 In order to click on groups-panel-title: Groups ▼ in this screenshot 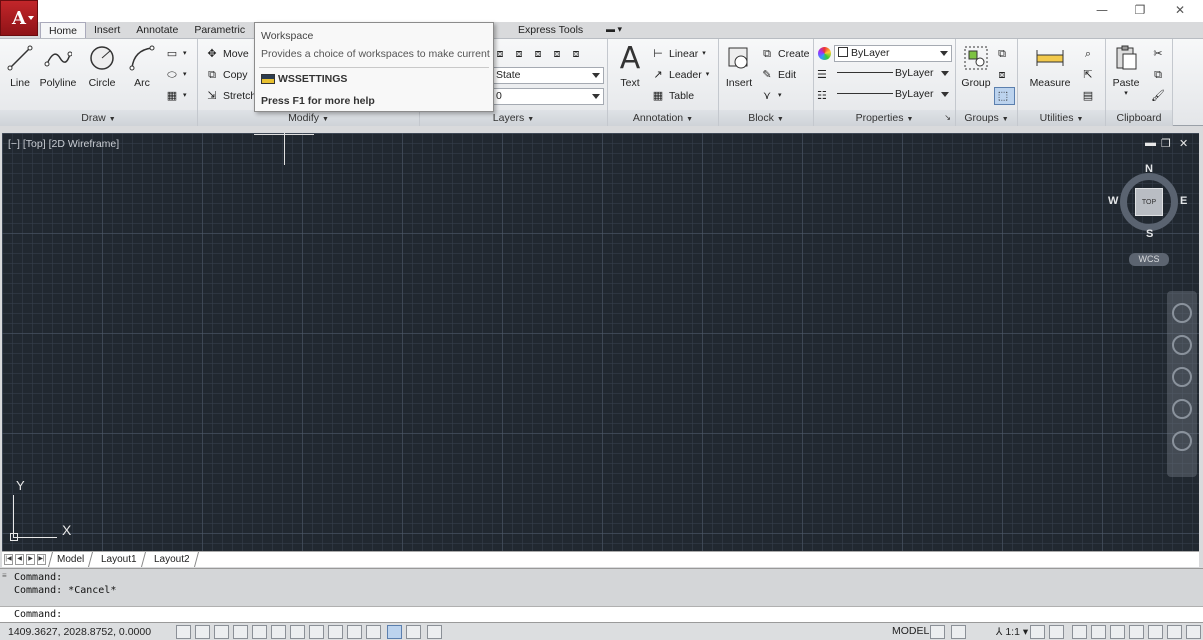, I will do `click(986, 118)`.